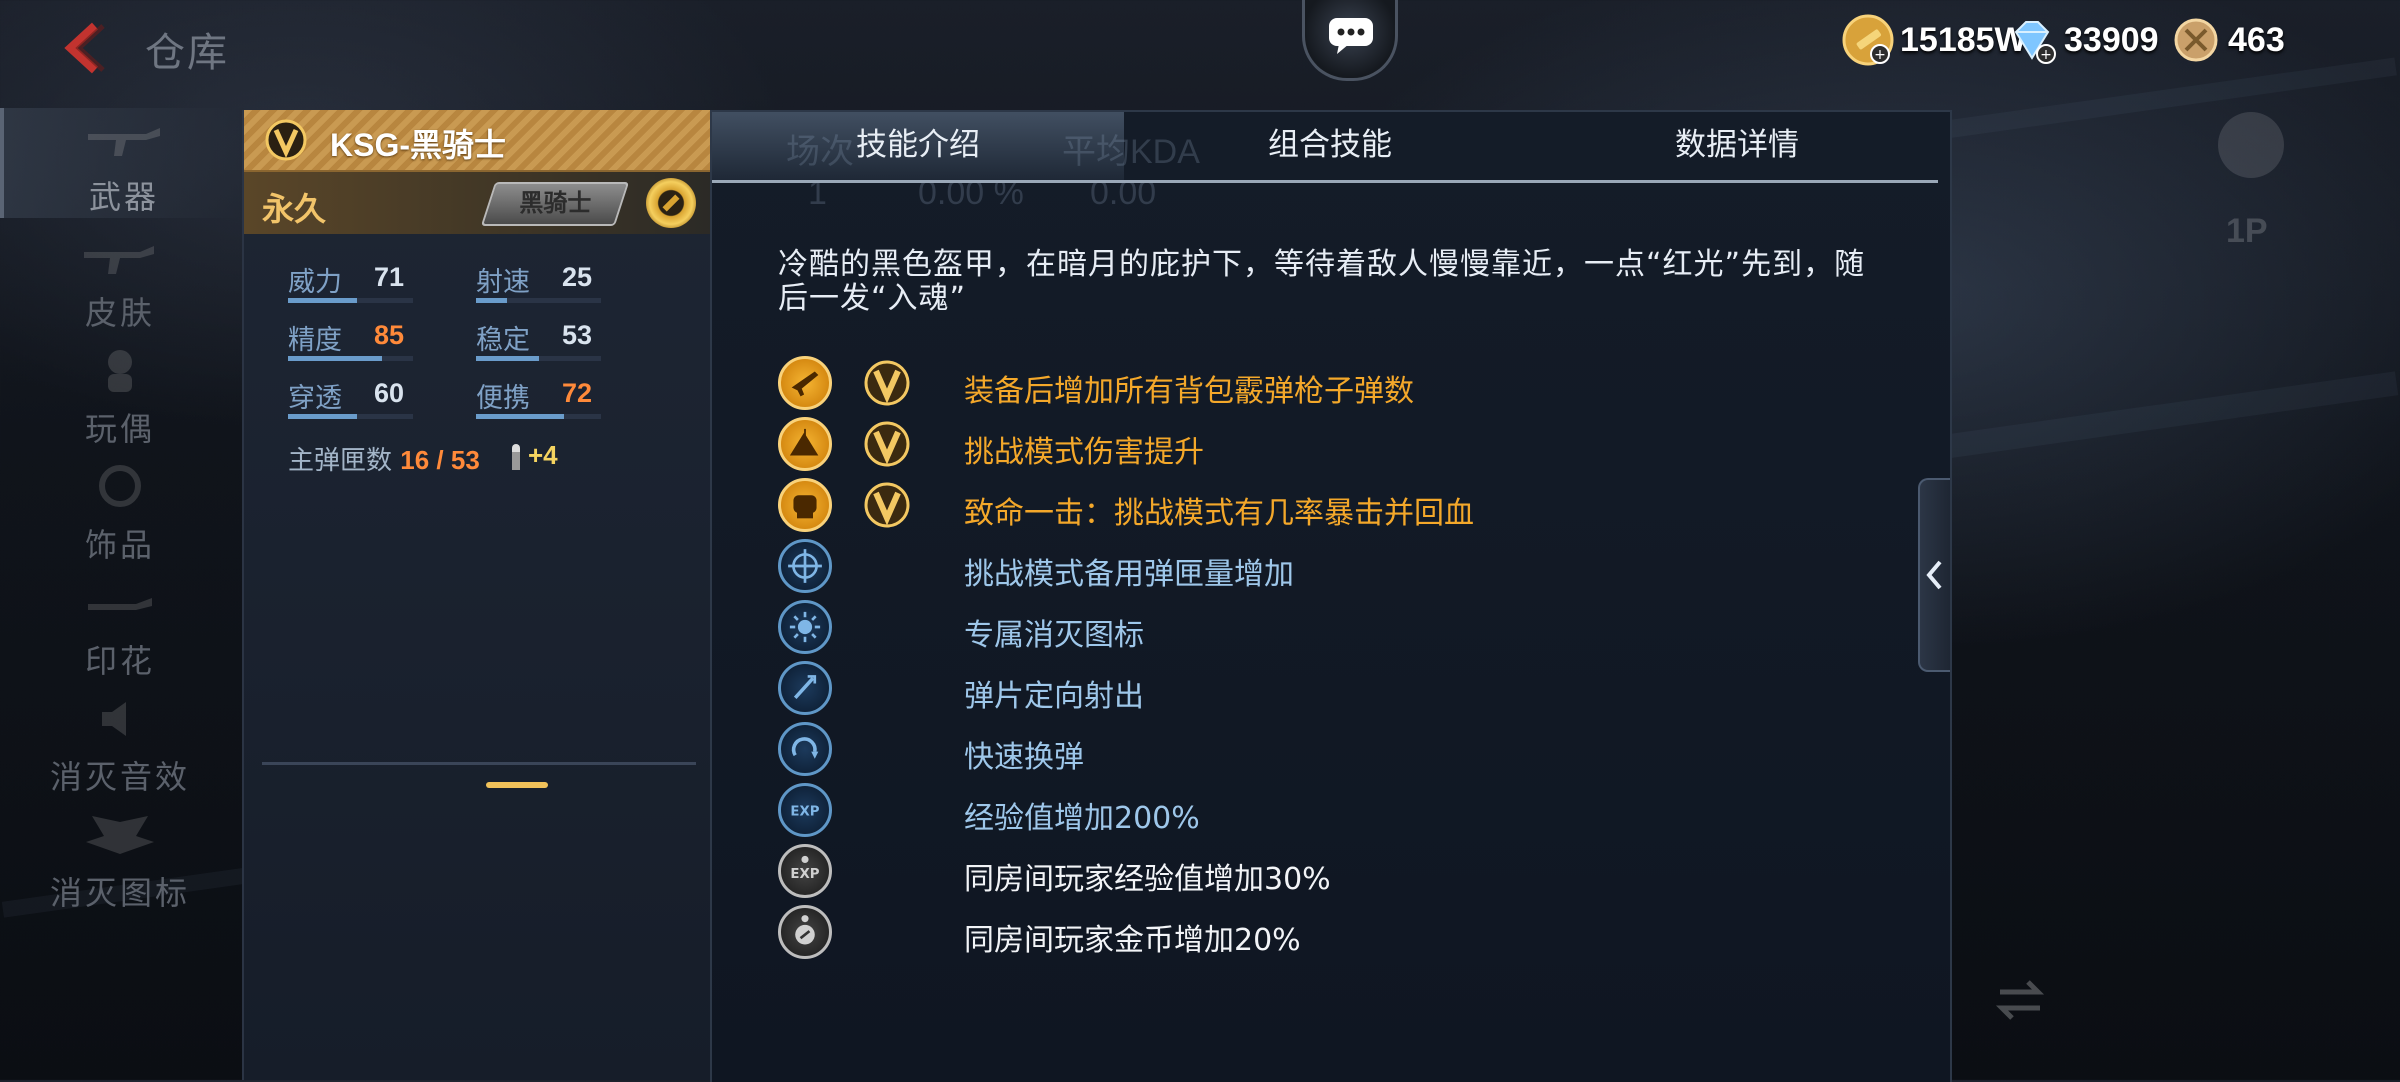  Describe the element at coordinates (2082, 40) in the screenshot. I see `currency-diamond: + 33909` at that location.